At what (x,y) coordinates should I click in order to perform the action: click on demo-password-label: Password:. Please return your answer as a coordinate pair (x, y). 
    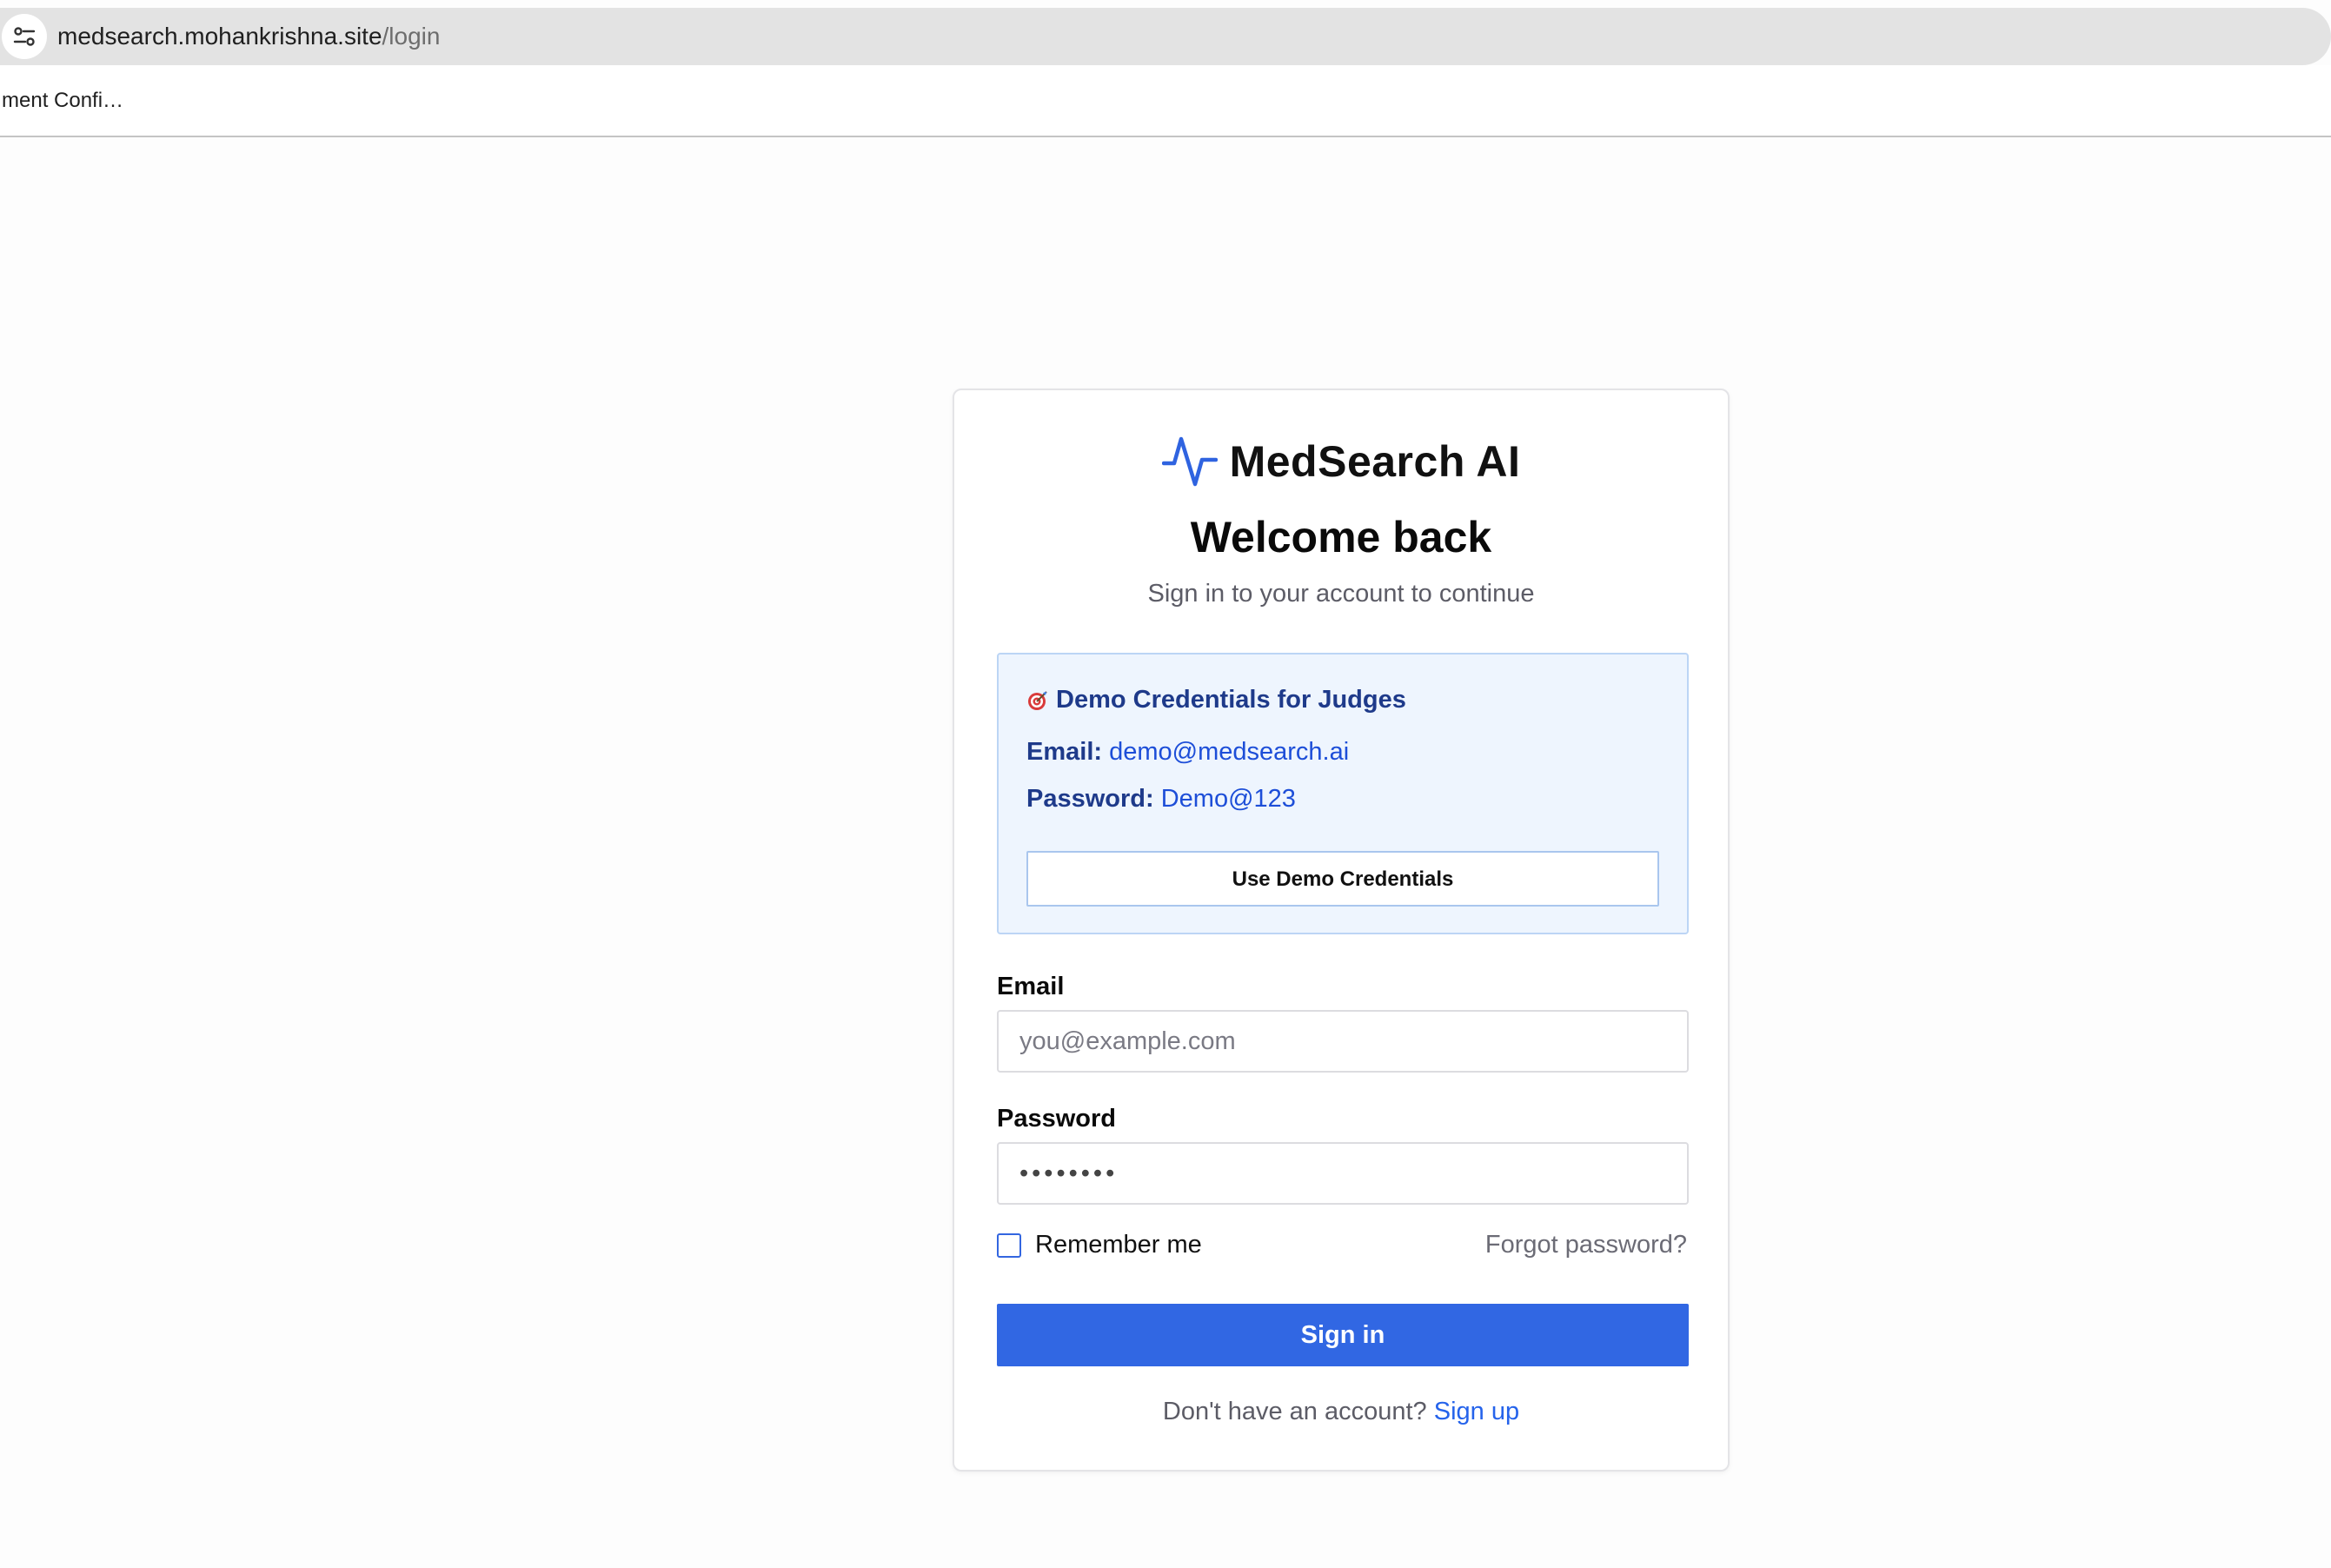
    Looking at the image, I should click on (1090, 799).